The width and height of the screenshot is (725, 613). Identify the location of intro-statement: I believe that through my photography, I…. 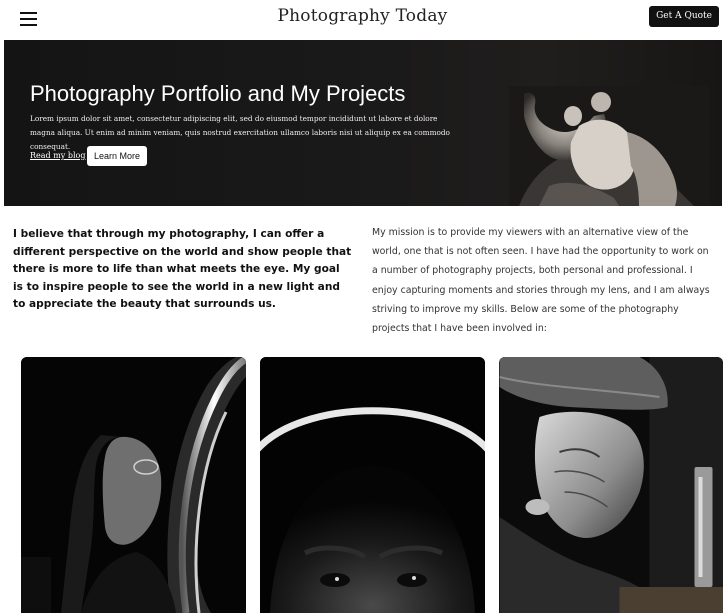
(182, 269).